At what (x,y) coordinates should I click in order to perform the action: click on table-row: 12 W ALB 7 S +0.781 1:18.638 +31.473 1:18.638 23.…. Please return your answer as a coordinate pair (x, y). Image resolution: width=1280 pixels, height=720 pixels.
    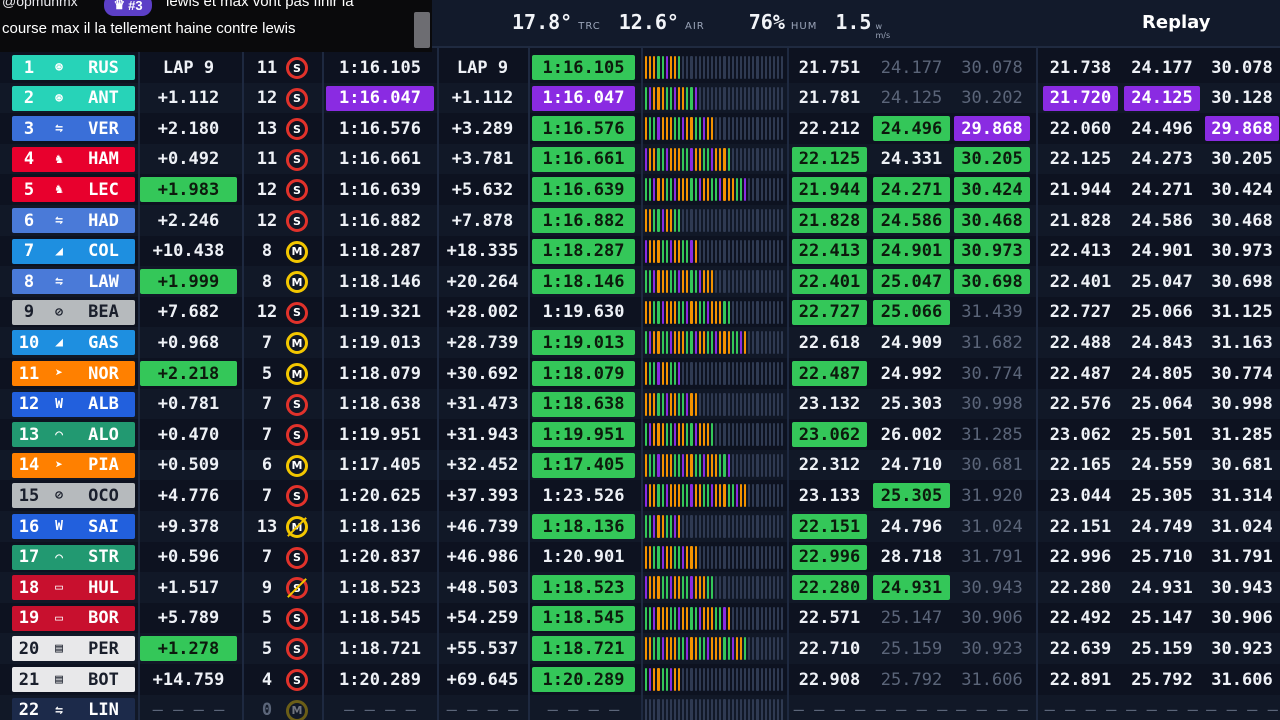
    Looking at the image, I should click on (640, 404).